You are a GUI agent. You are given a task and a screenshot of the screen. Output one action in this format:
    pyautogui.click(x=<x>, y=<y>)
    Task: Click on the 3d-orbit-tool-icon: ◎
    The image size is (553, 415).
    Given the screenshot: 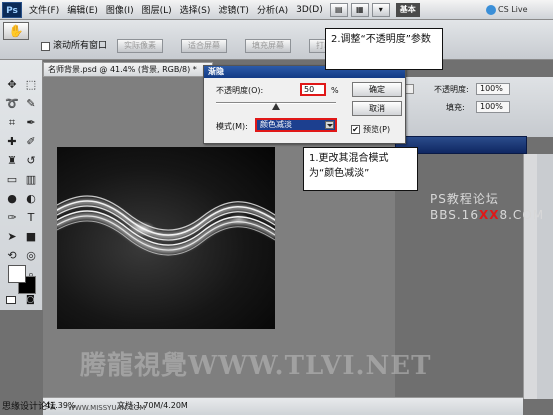 What is the action you would take?
    pyautogui.click(x=31, y=256)
    